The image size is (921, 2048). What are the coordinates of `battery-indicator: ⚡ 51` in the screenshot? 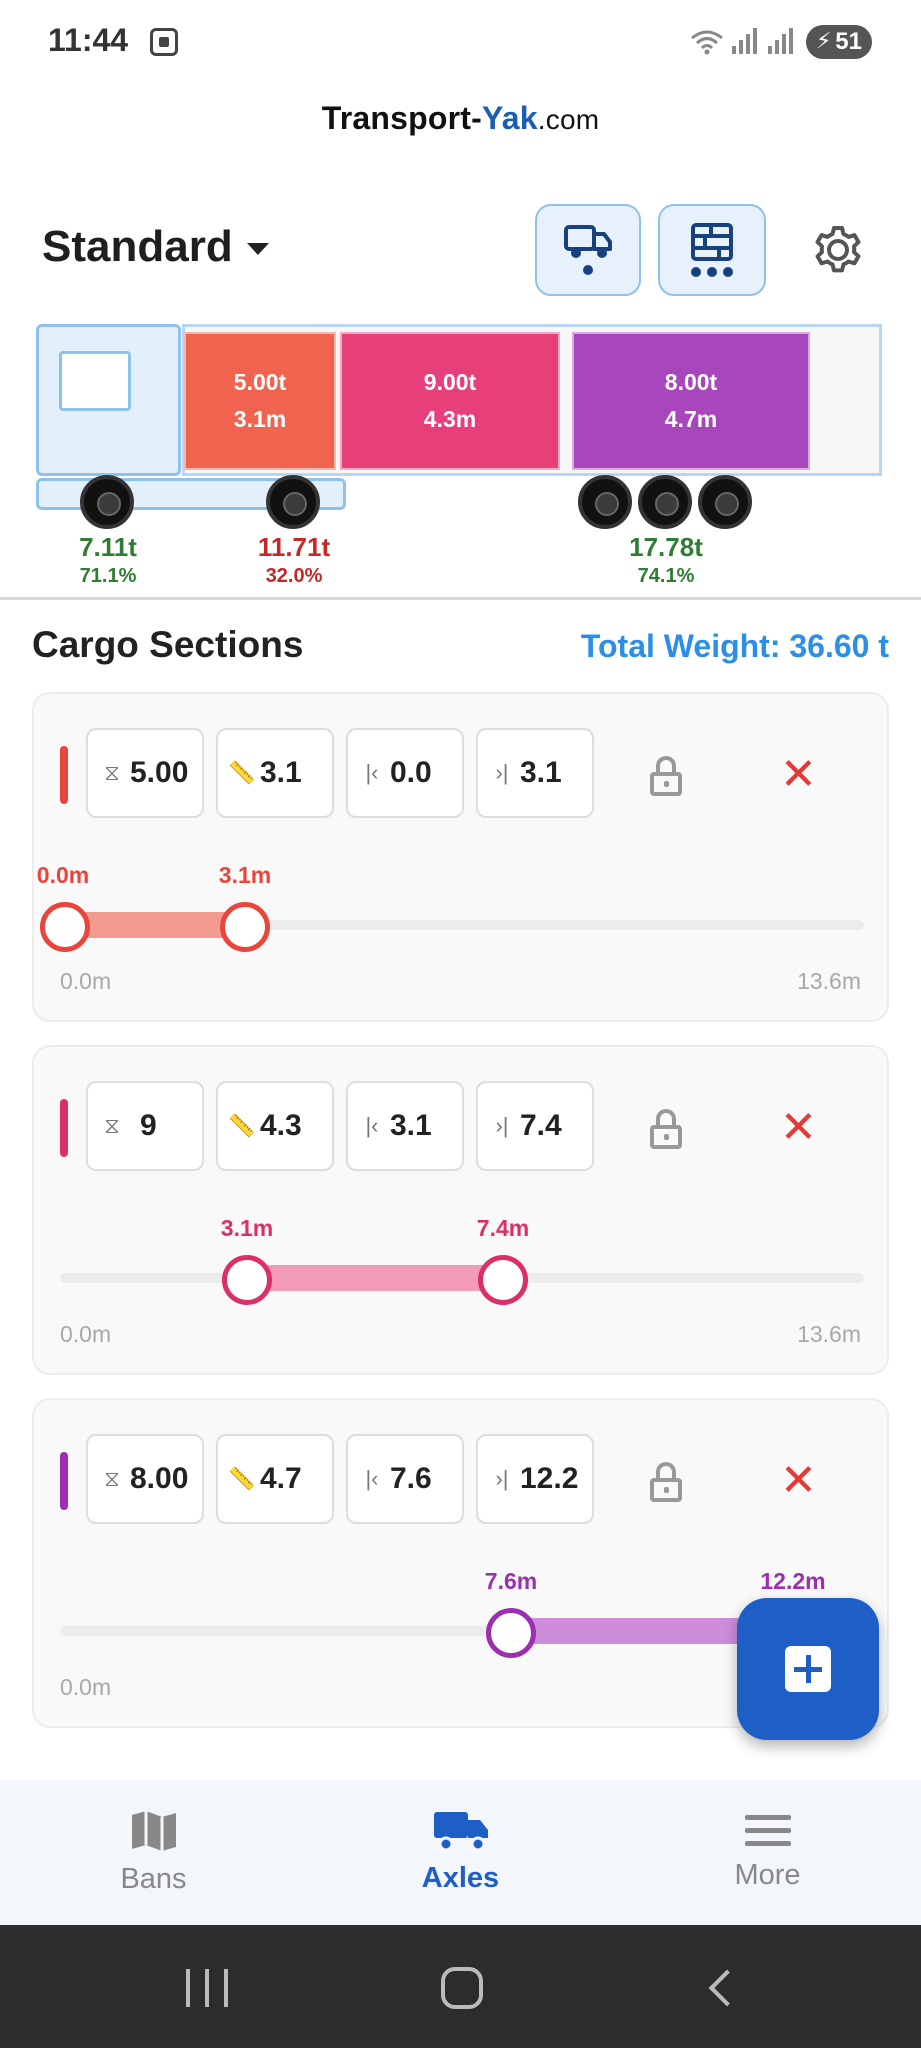 It's located at (839, 42).